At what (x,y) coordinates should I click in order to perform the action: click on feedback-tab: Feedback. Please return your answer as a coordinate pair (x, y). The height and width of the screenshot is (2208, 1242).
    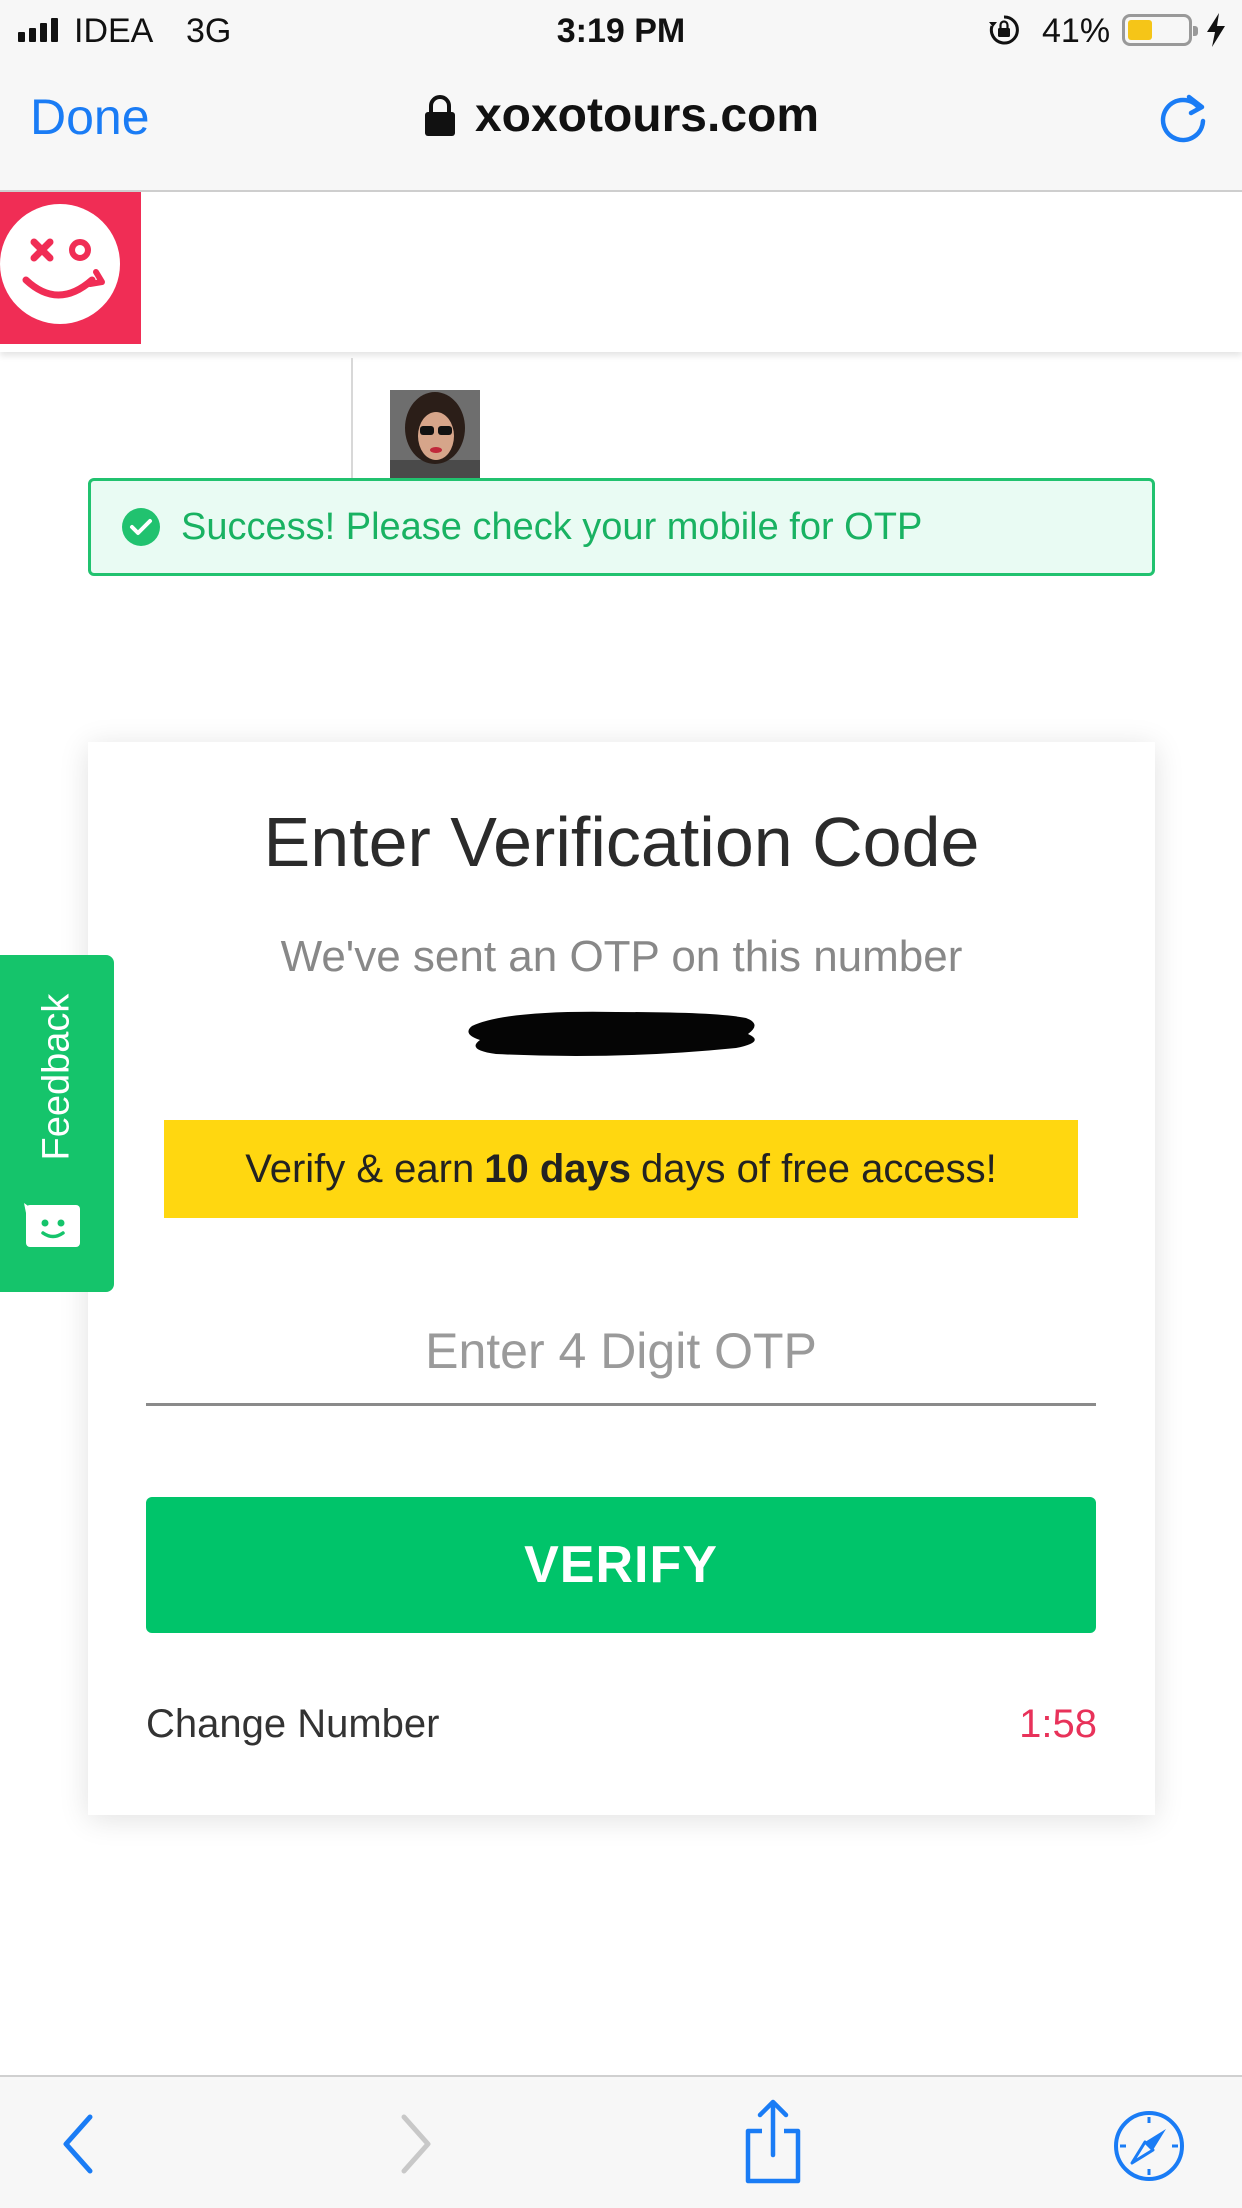
    Looking at the image, I should click on (57, 1123).